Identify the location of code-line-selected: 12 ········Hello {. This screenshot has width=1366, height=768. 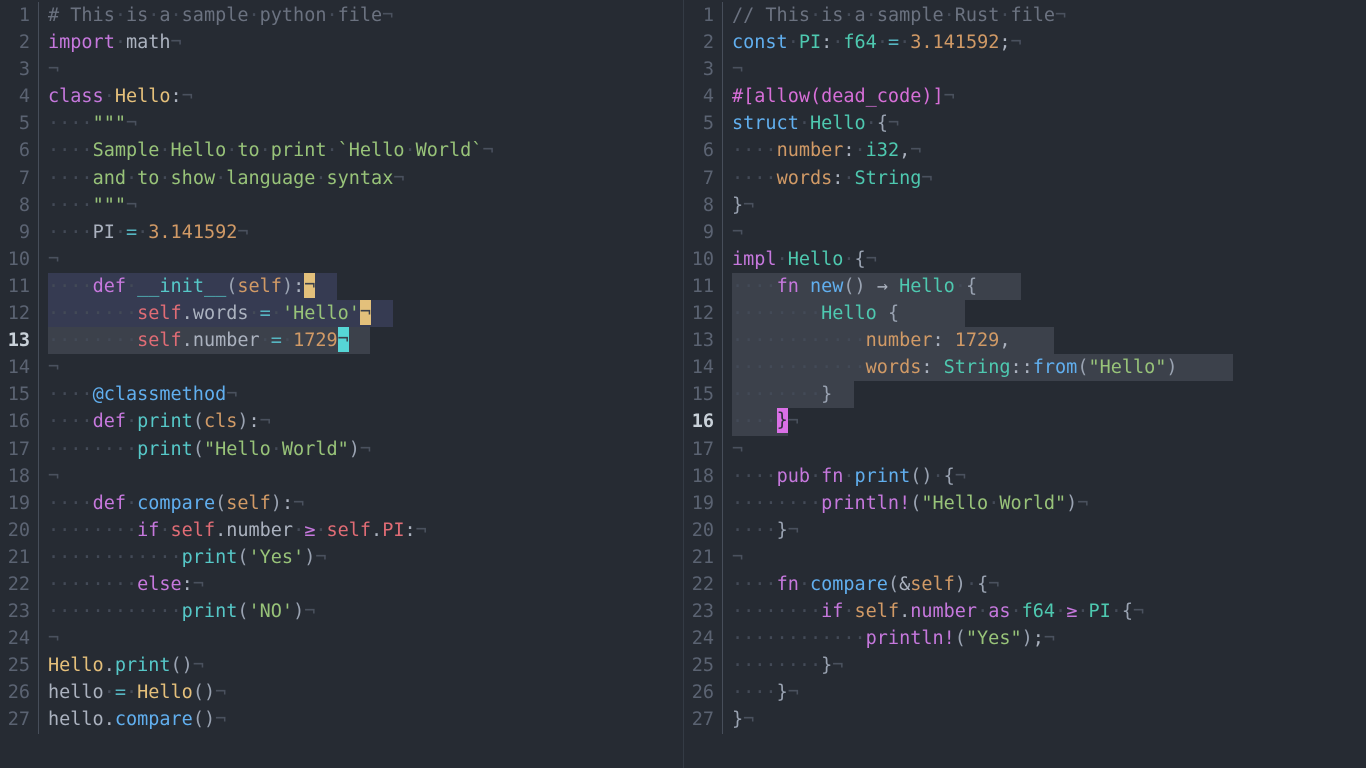
(1025, 314).